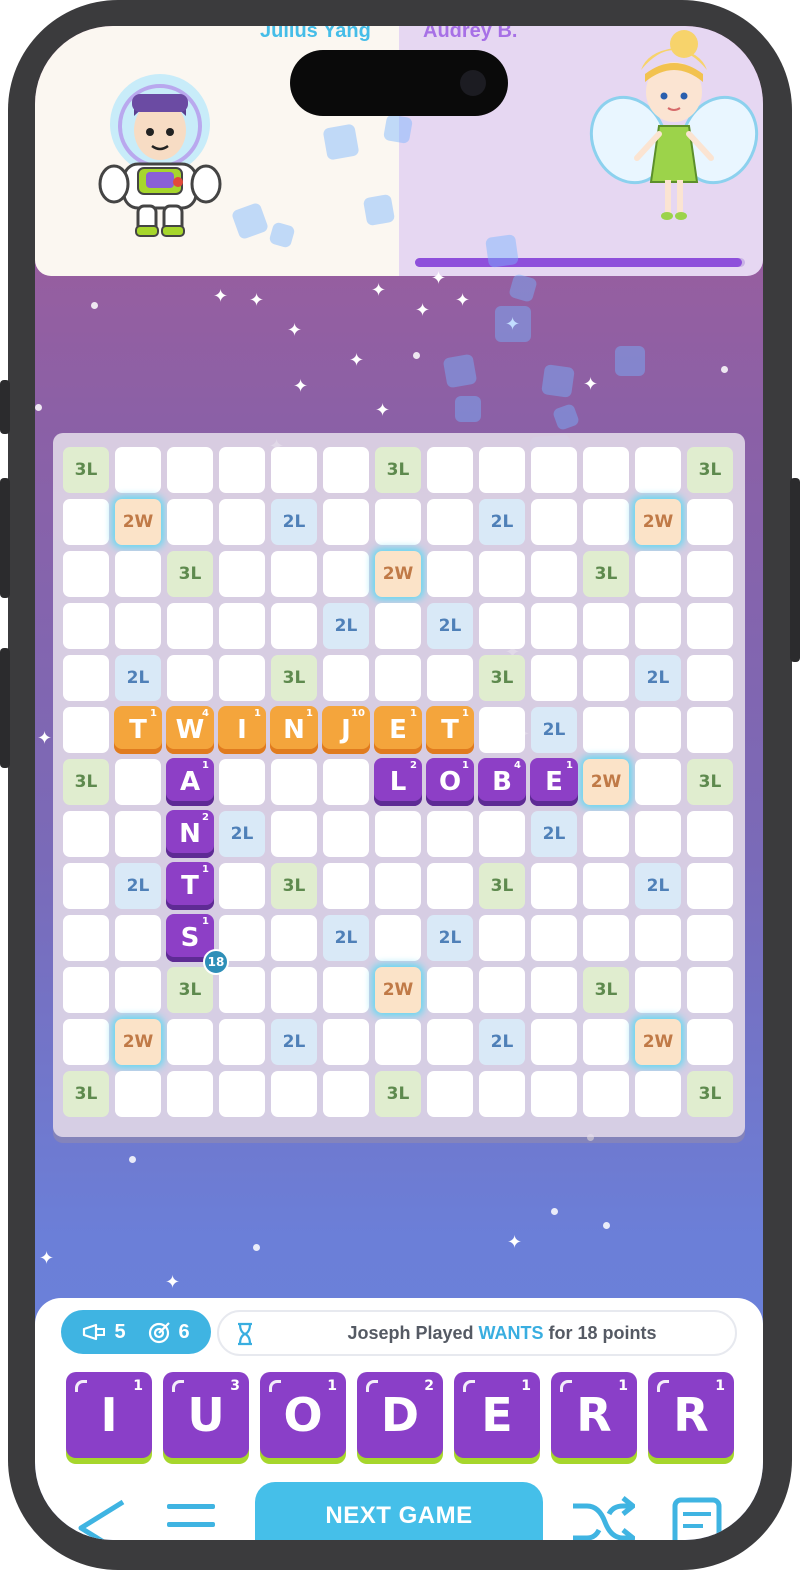 This screenshot has width=800, height=1570. What do you see at coordinates (169, 1332) in the screenshot?
I see `target-counter: 6` at bounding box center [169, 1332].